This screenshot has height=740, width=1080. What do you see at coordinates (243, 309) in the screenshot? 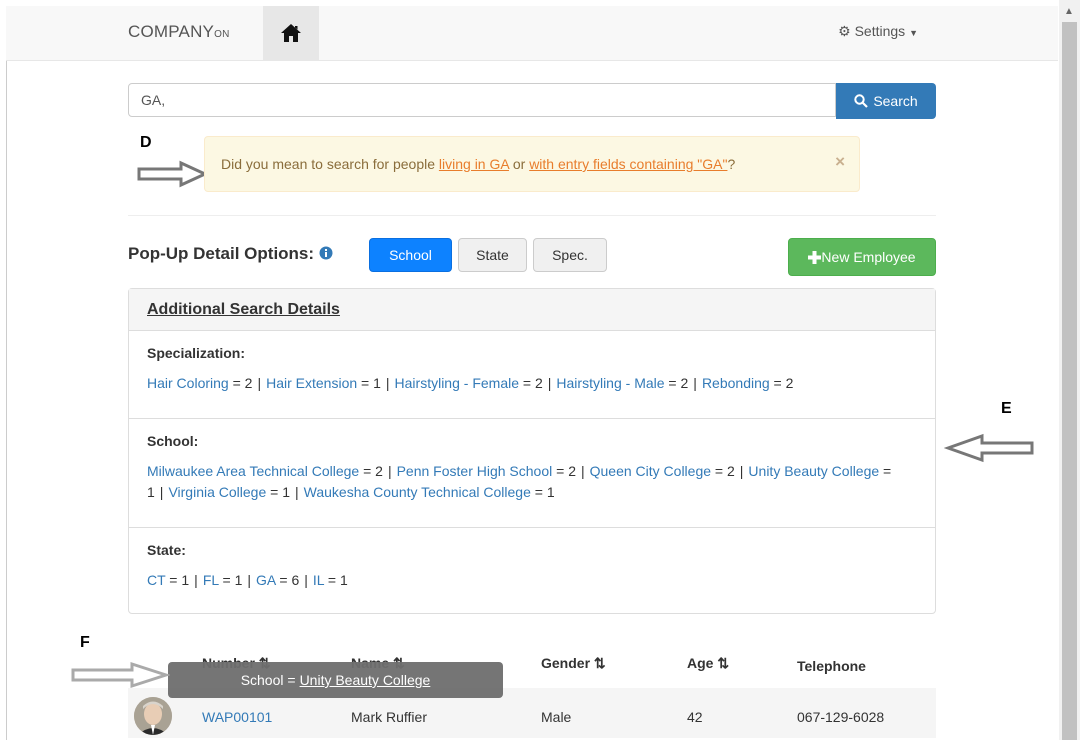
I see `panel-title: Additional Search Details` at bounding box center [243, 309].